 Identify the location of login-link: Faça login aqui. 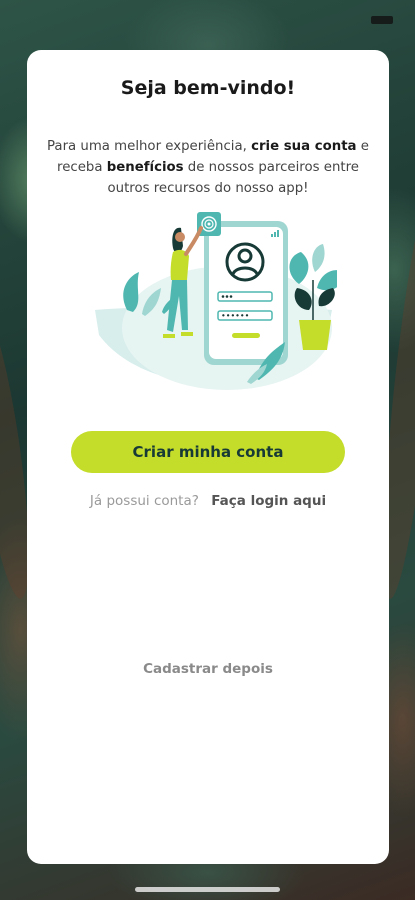
(268, 501).